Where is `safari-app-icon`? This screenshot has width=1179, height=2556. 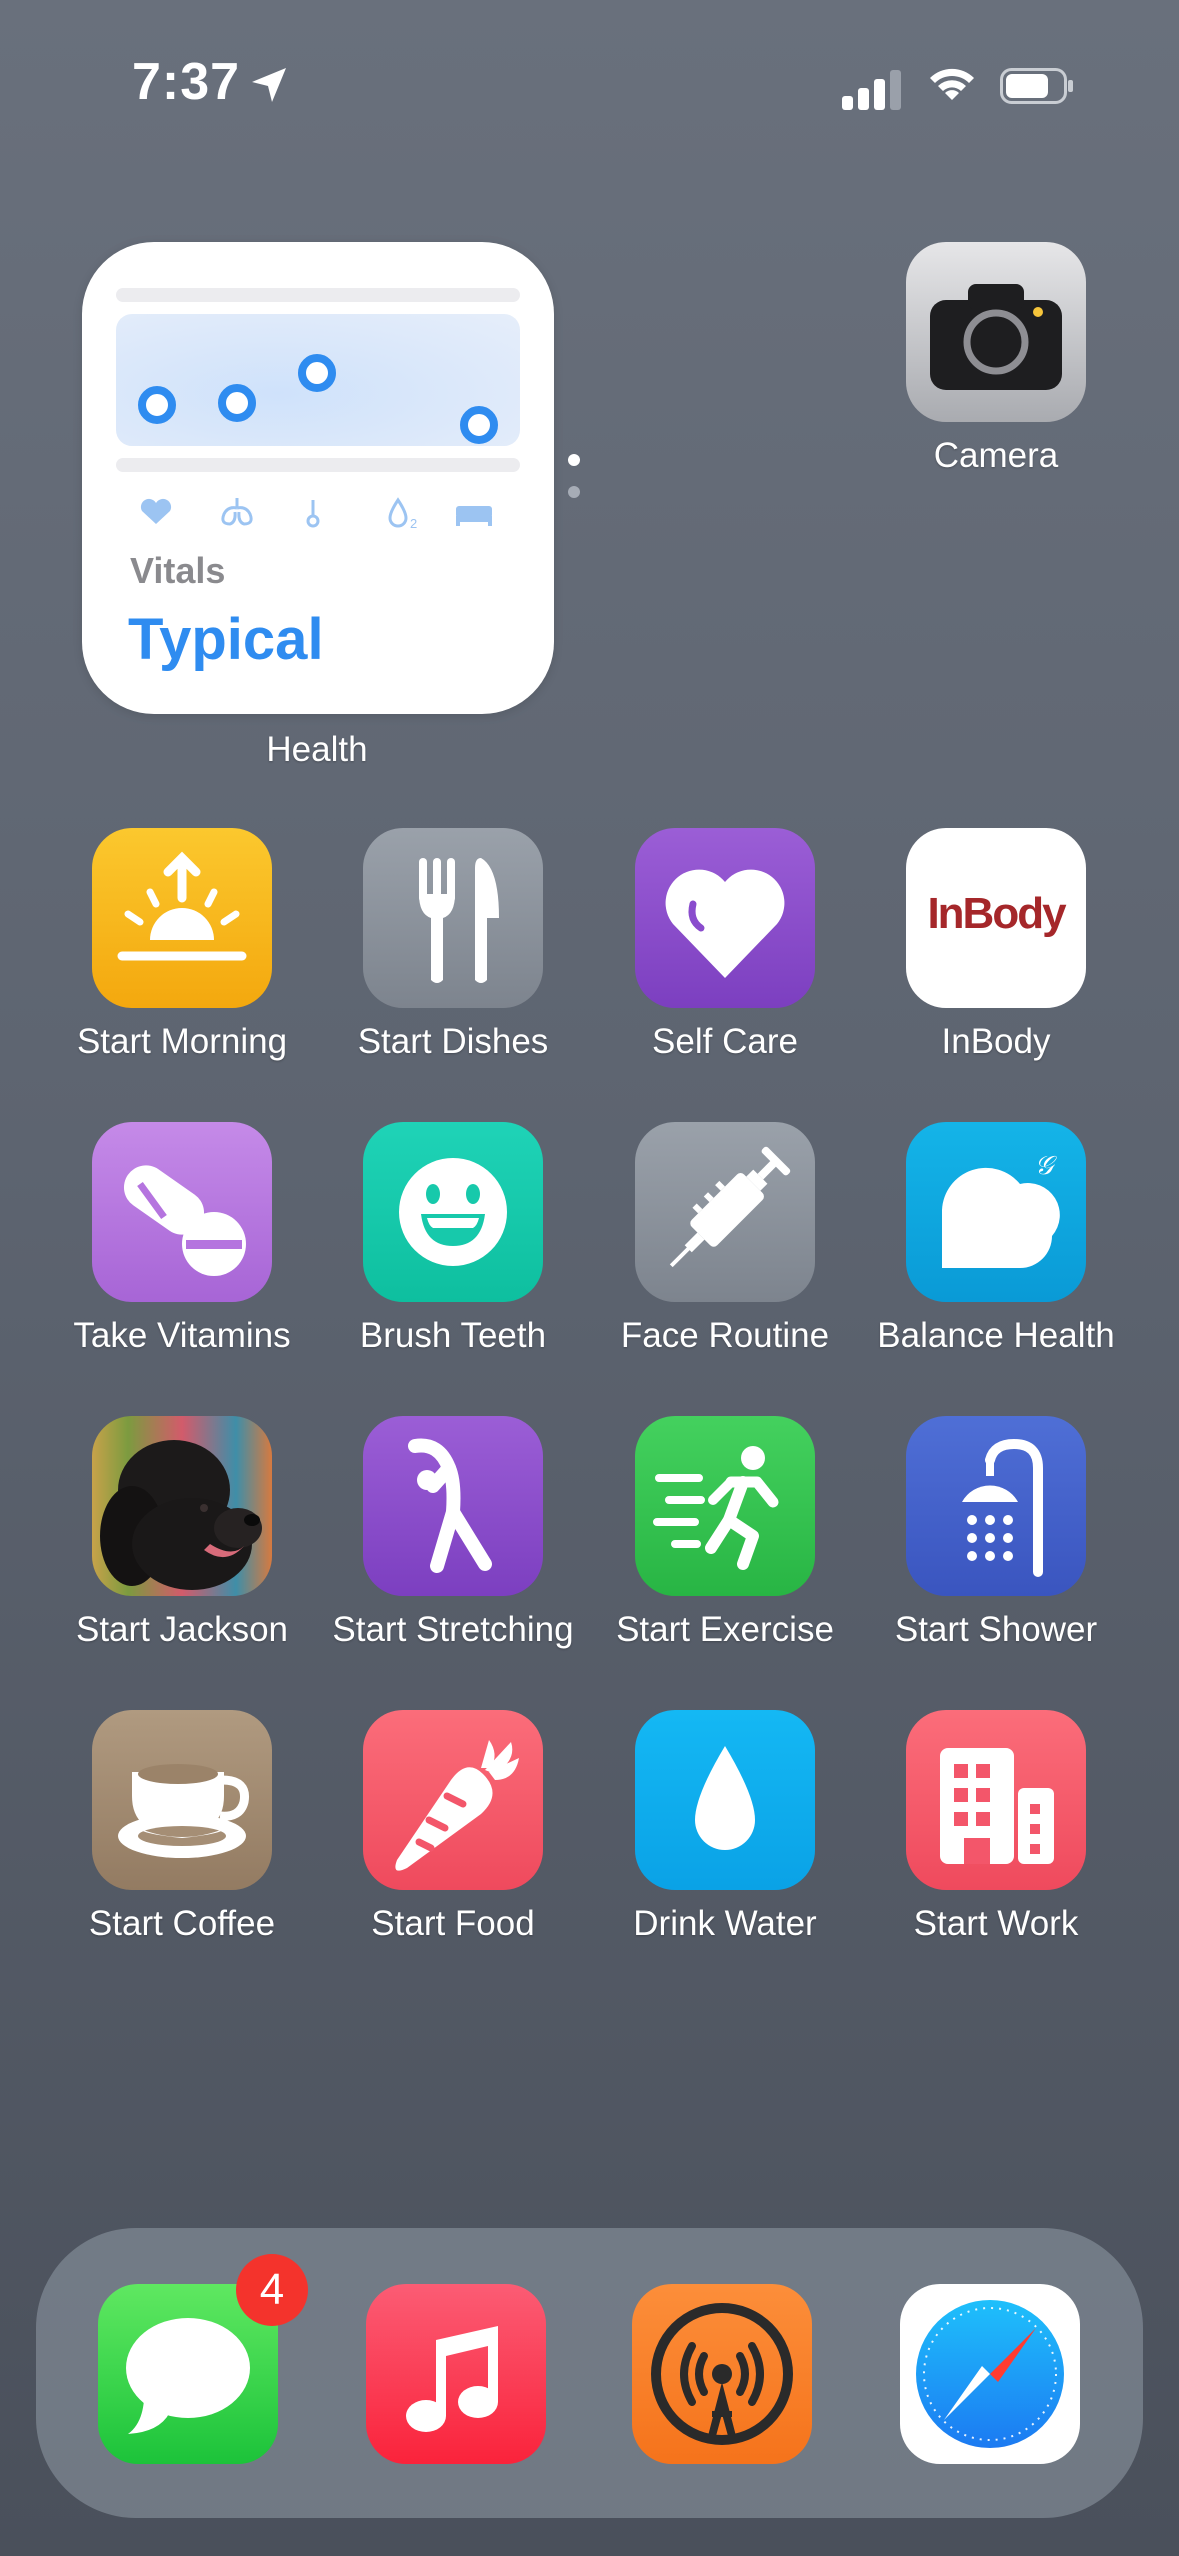
safari-app-icon is located at coordinates (990, 2374).